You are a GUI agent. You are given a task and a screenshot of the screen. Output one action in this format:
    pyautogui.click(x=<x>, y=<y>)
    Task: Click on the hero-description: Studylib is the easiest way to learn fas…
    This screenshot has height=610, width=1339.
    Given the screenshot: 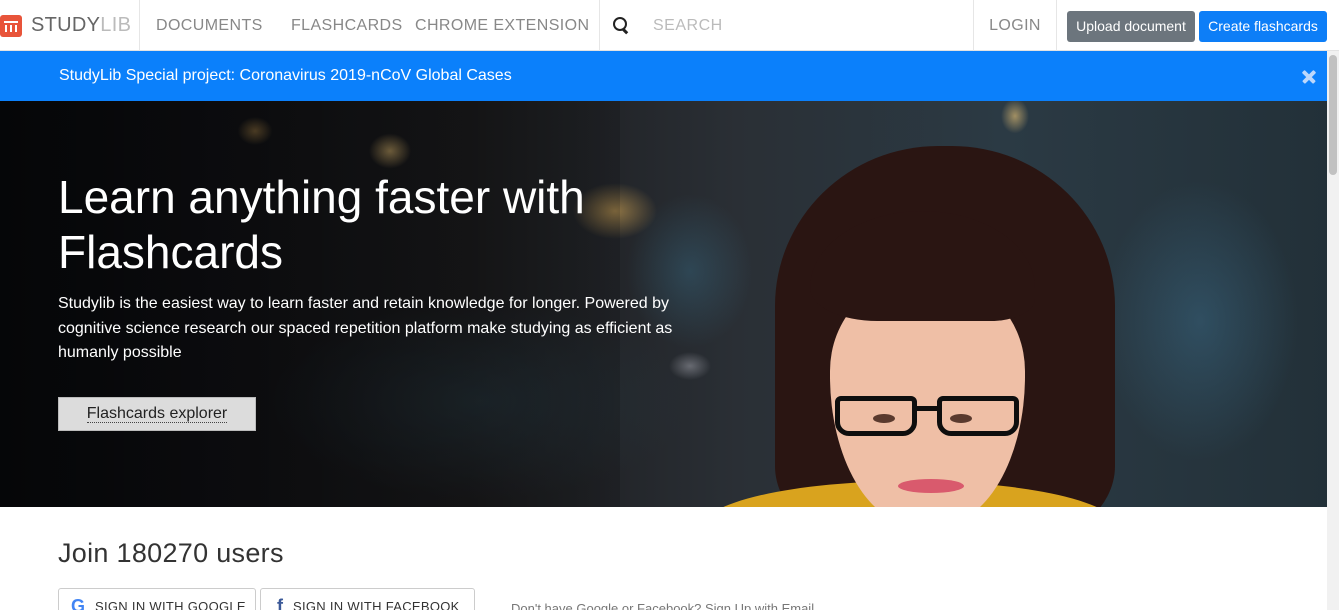 What is the action you would take?
    pyautogui.click(x=365, y=328)
    